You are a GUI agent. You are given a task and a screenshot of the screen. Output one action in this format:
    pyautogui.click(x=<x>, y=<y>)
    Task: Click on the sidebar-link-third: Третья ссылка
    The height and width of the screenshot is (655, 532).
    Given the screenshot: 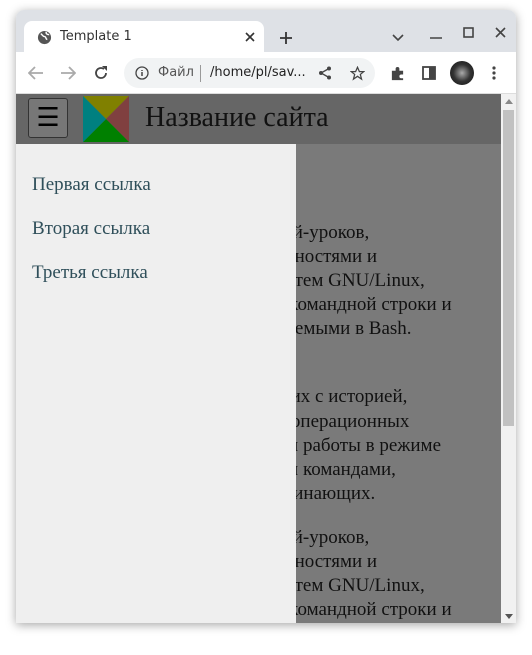 What is the action you would take?
    pyautogui.click(x=90, y=273)
    